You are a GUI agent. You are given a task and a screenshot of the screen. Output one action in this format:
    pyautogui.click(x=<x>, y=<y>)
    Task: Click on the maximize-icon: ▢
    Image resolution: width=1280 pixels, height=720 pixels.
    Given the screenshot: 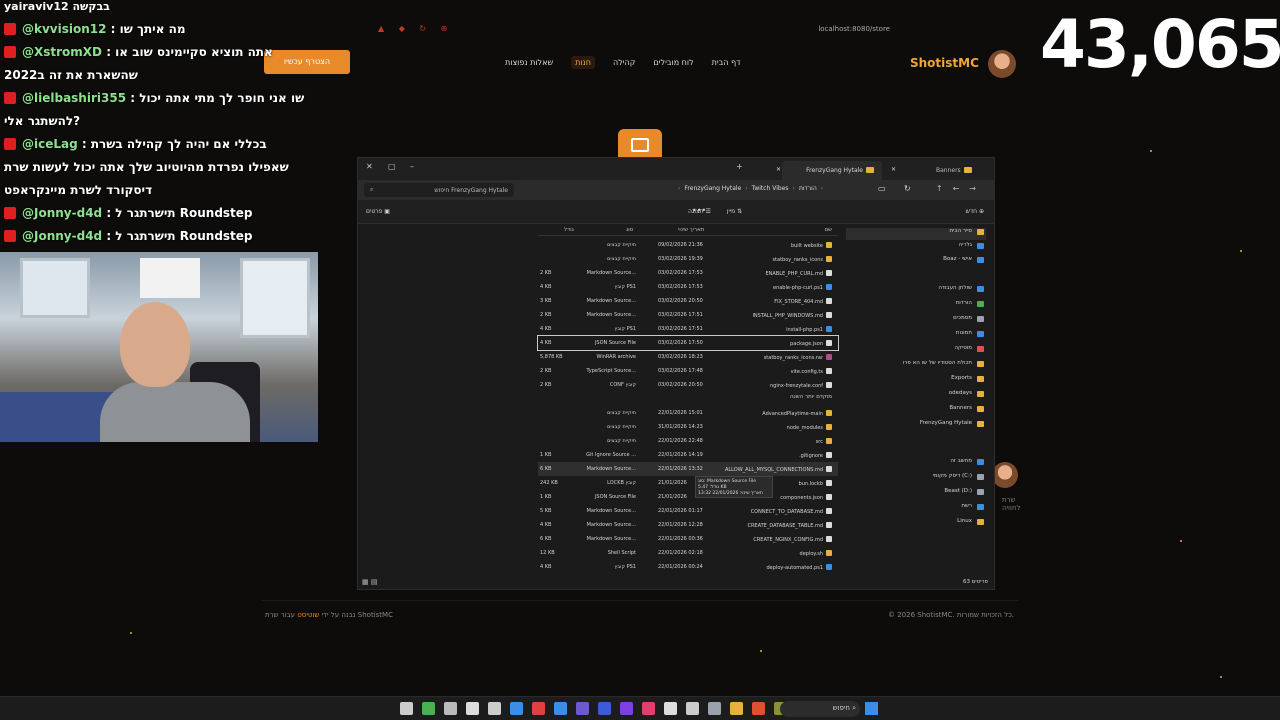 What is the action you would take?
    pyautogui.click(x=392, y=166)
    